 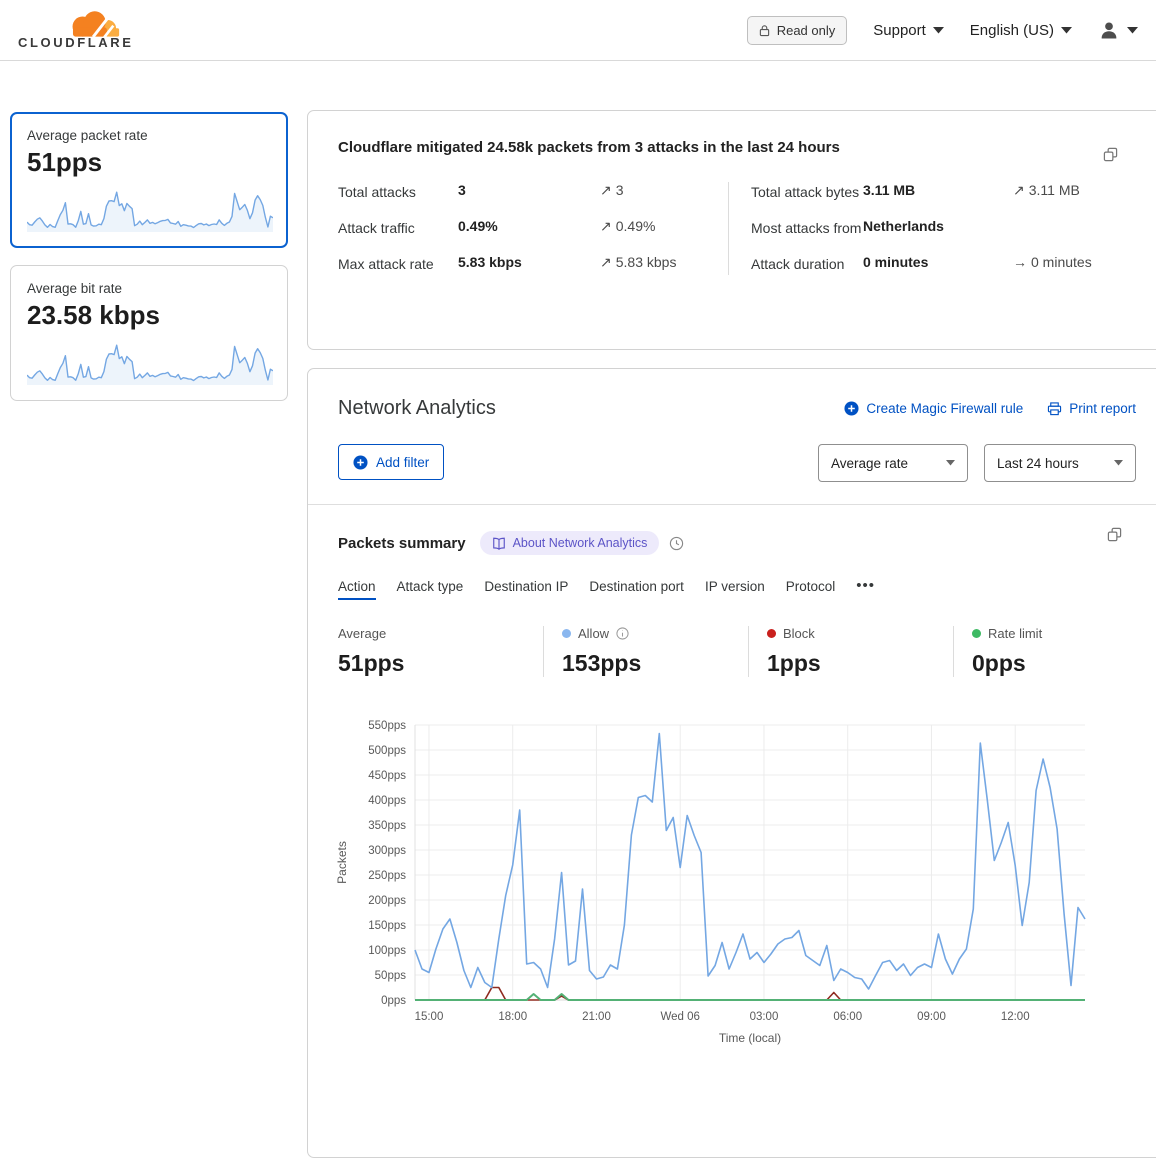 What do you see at coordinates (893, 463) in the screenshot?
I see `metric-dropdown: Average rate` at bounding box center [893, 463].